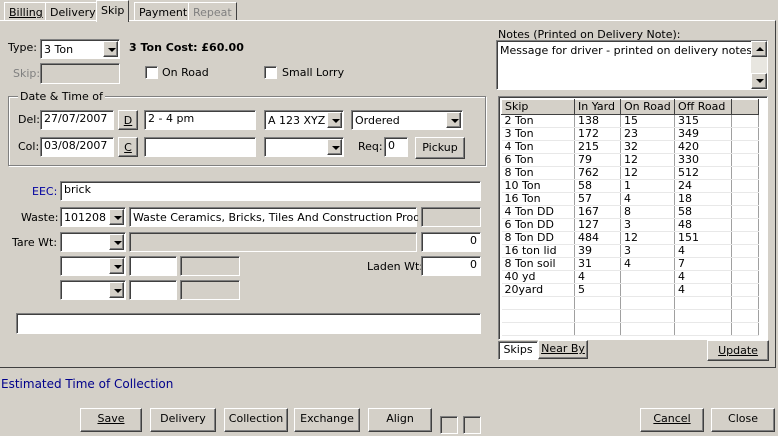  I want to click on tab-billing: Billing, so click(26, 11).